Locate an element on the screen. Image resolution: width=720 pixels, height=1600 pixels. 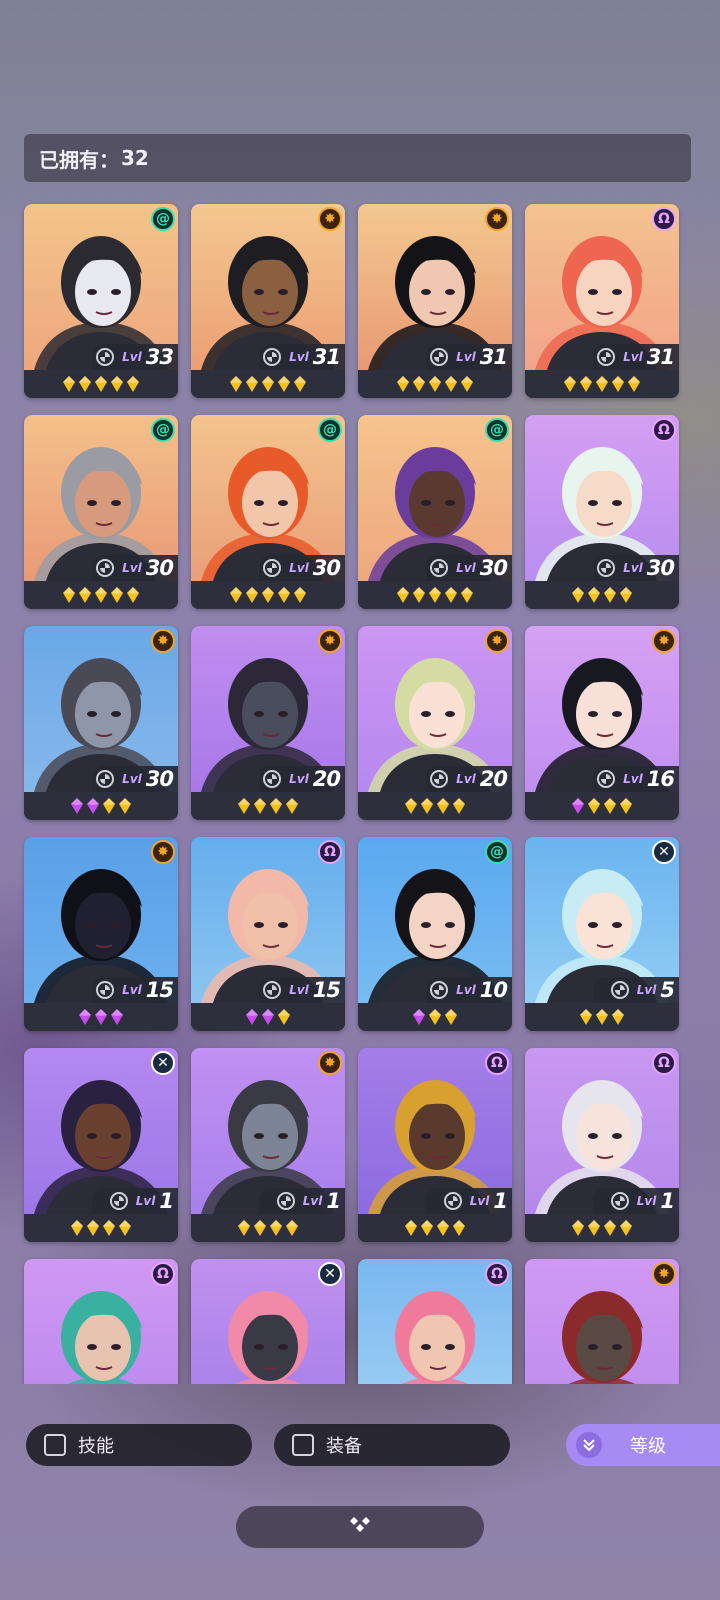
skill-checkbox is located at coordinates (55, 1445).